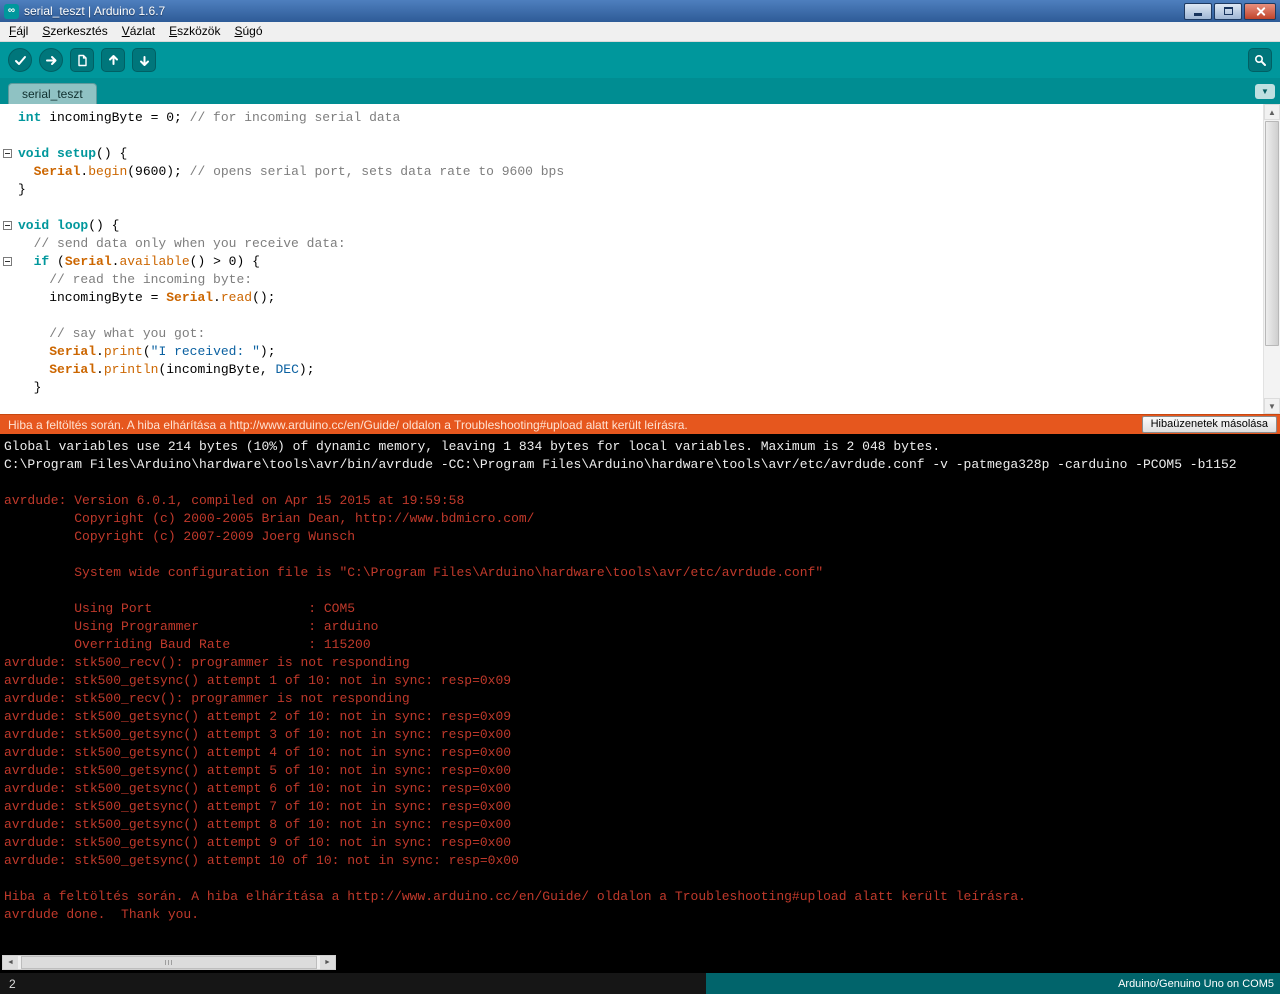 Image resolution: width=1280 pixels, height=994 pixels. Describe the element at coordinates (640, 11) in the screenshot. I see `window-titlebar: ∞ serial_teszt | Arduino 1.6.7` at that location.